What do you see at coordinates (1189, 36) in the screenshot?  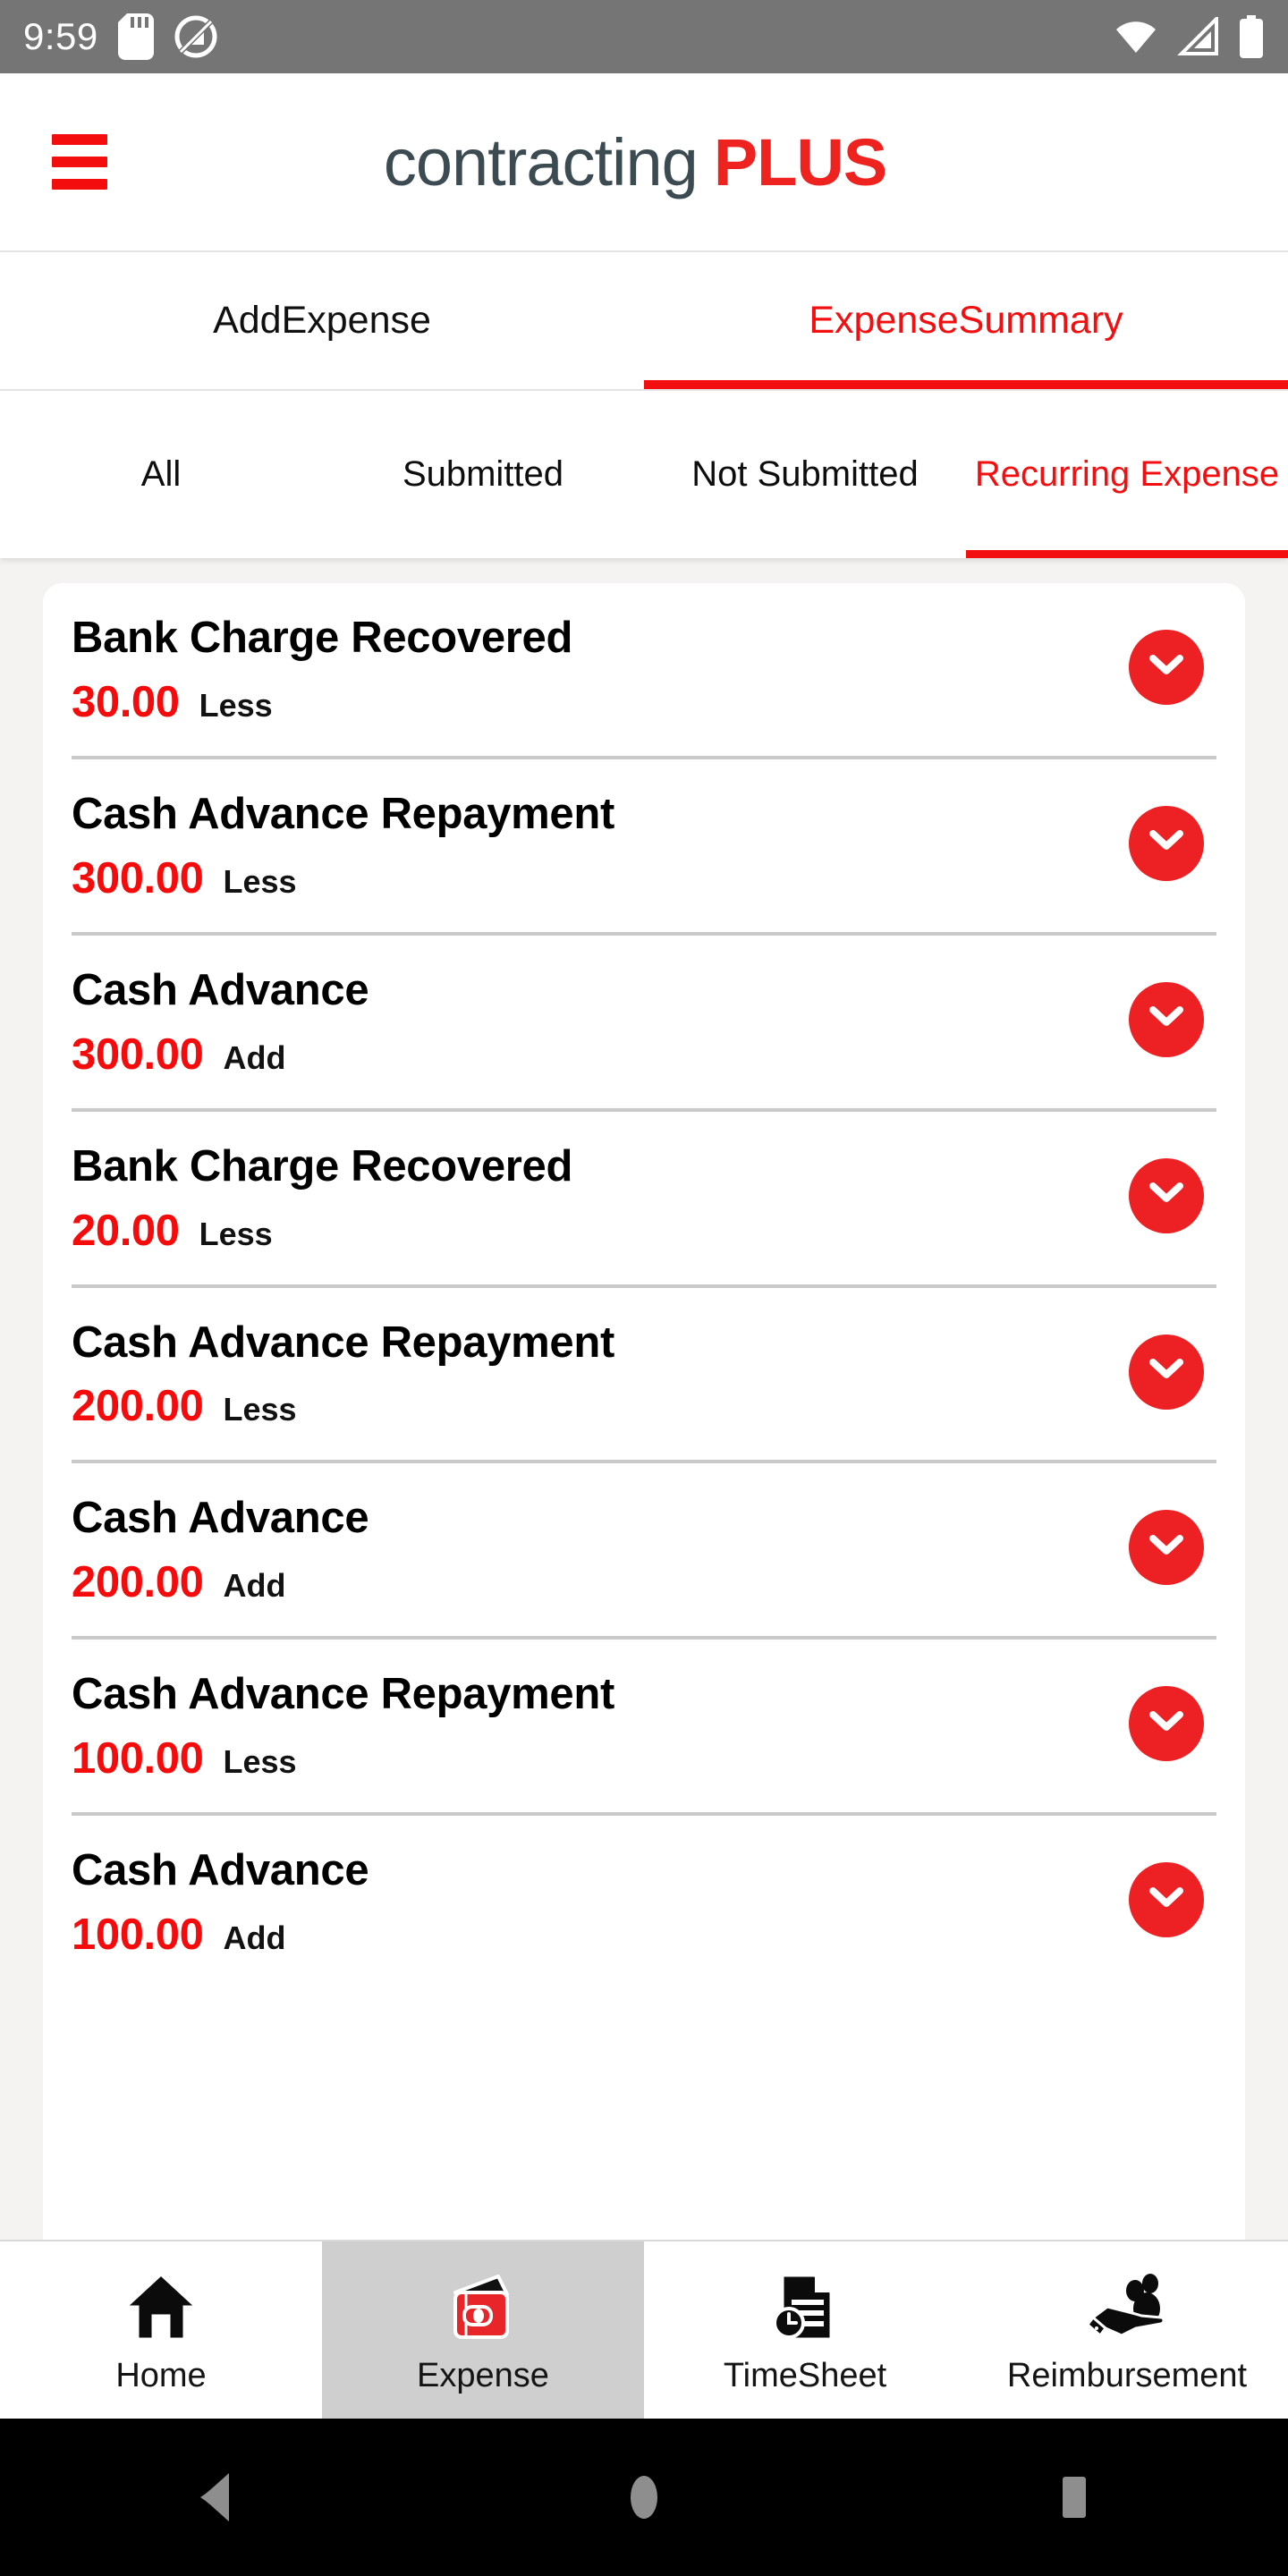 I see `status-bar-right` at bounding box center [1189, 36].